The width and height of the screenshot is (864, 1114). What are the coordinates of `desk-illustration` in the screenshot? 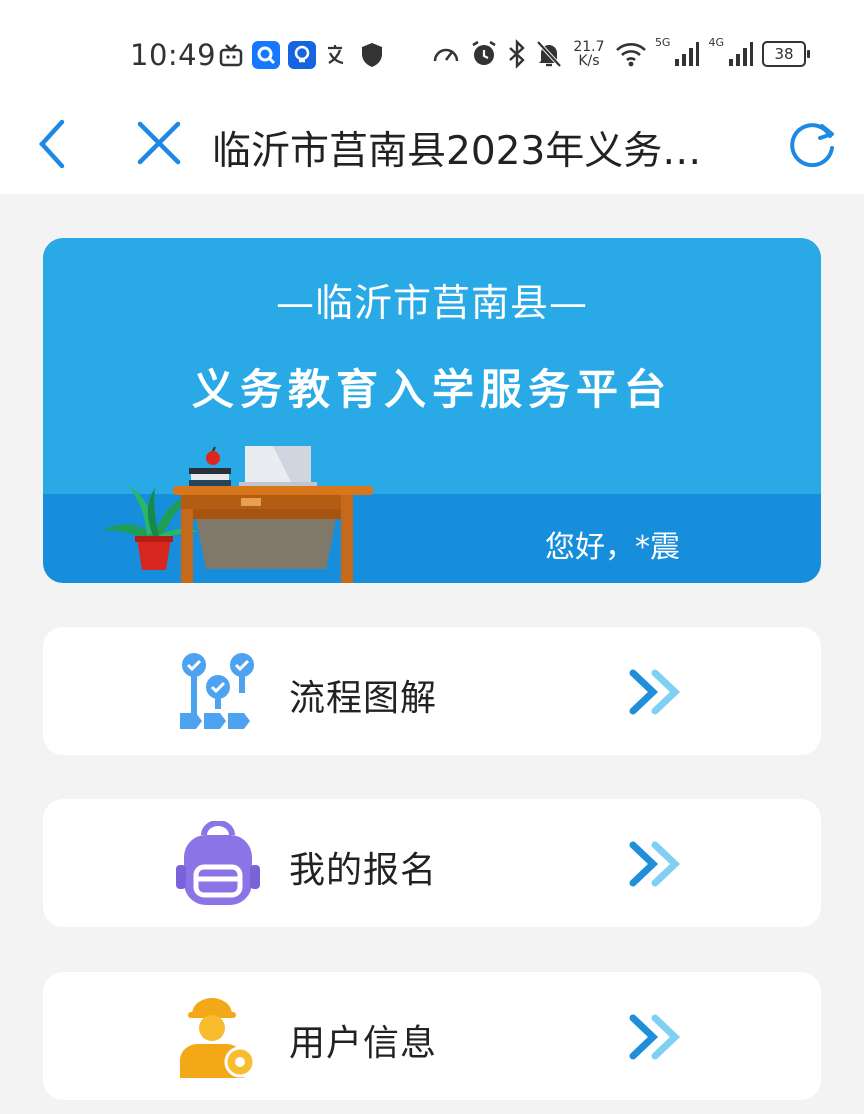 It's located at (238, 514).